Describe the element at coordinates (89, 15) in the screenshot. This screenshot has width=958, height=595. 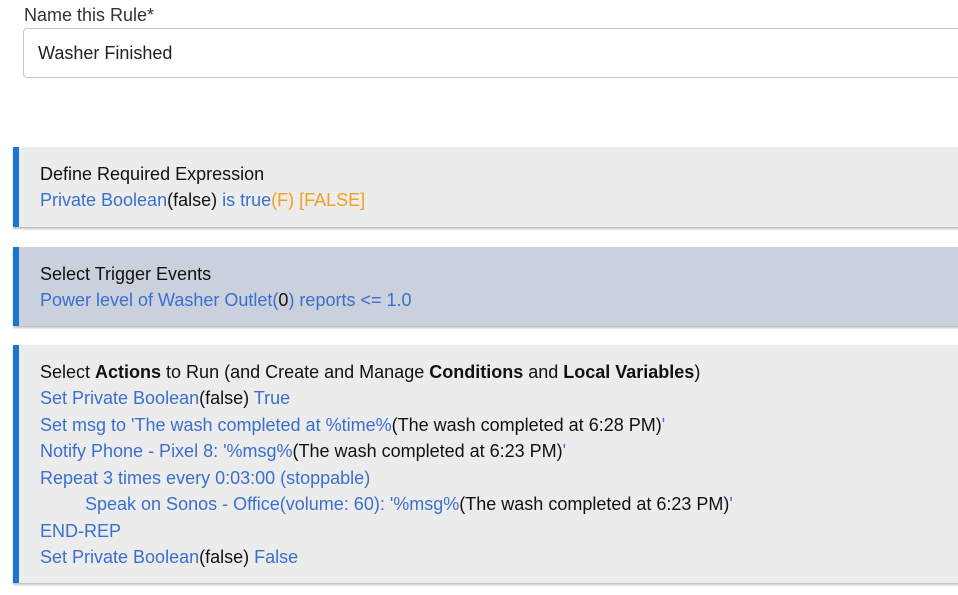
I see `rule-name-label: Name this Rule*` at that location.